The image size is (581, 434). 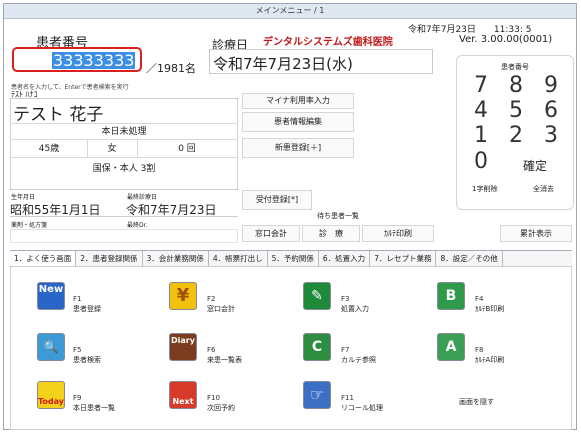 I want to click on consult-button: 診 療, so click(x=331, y=233).